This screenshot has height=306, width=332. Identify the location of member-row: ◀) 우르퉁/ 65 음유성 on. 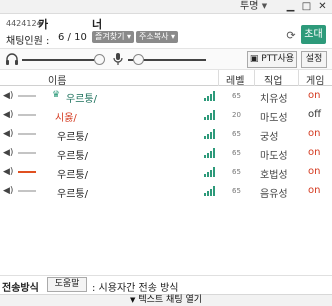
(166, 191).